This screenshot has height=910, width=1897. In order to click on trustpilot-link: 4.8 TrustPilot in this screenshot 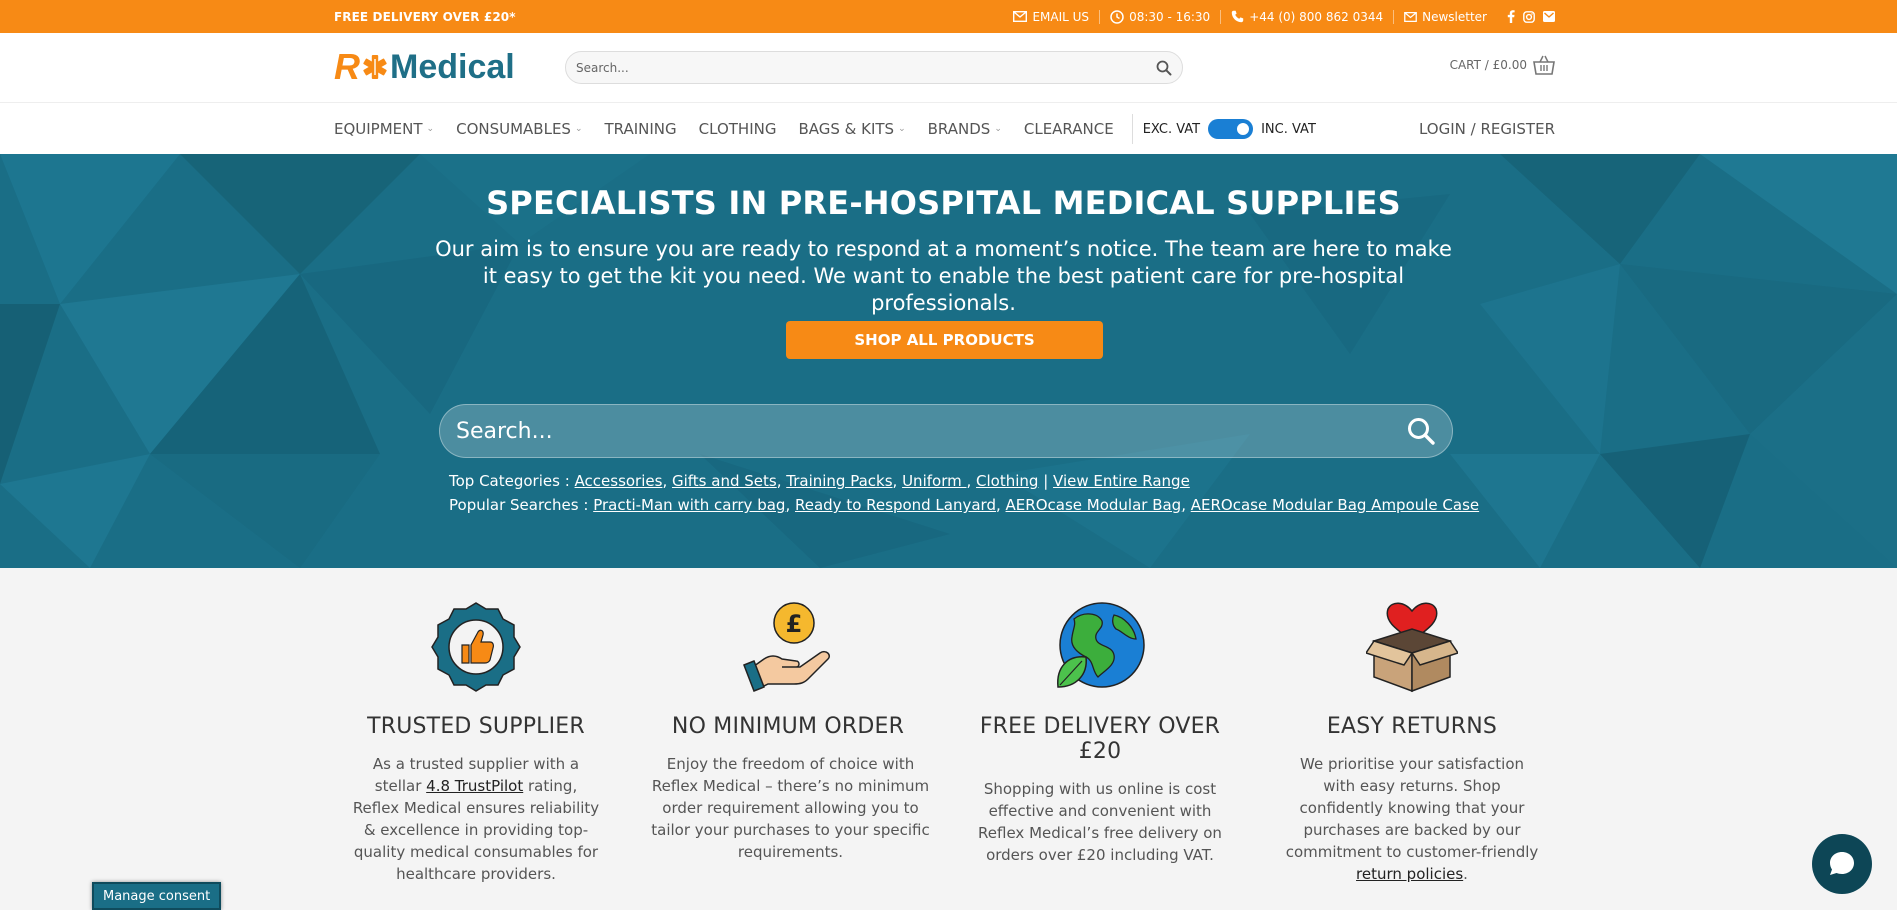, I will do `click(474, 786)`.